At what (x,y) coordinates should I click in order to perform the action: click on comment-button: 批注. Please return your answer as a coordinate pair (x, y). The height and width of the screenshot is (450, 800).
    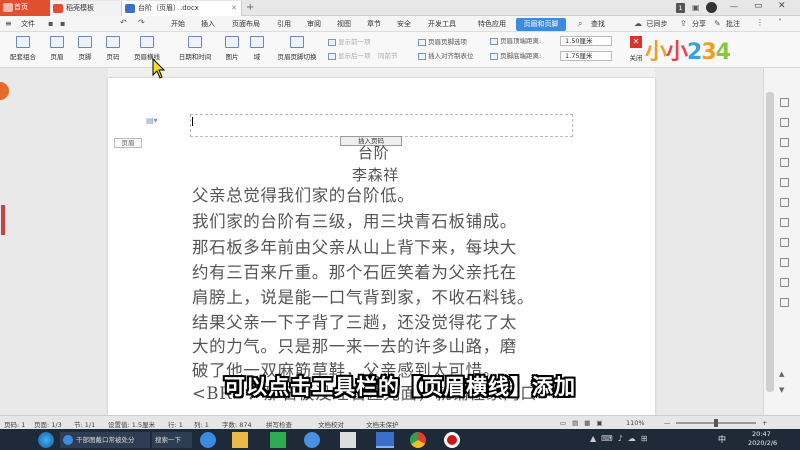
    Looking at the image, I should click on (733, 24).